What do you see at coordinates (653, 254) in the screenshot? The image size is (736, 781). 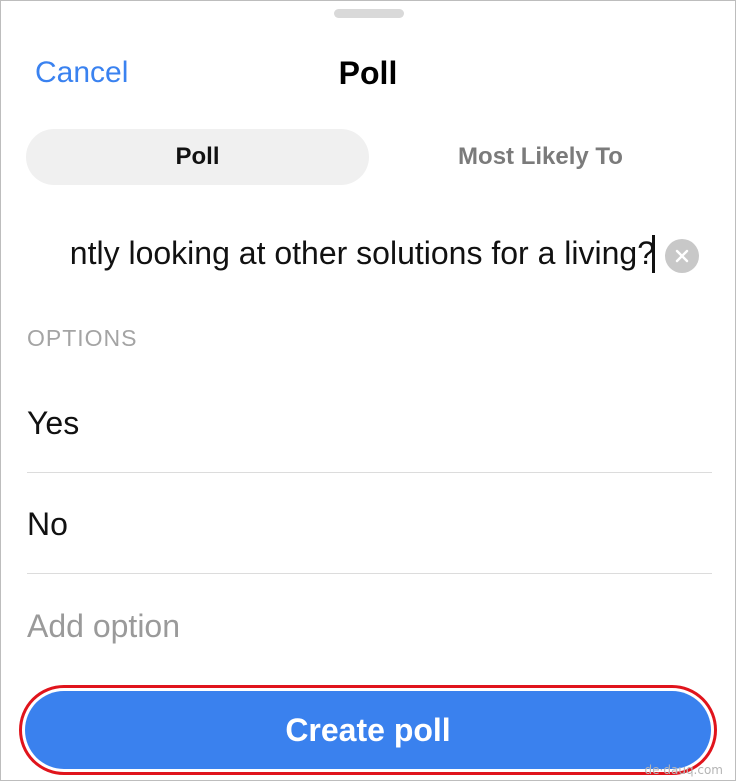 I see `text-cursor` at bounding box center [653, 254].